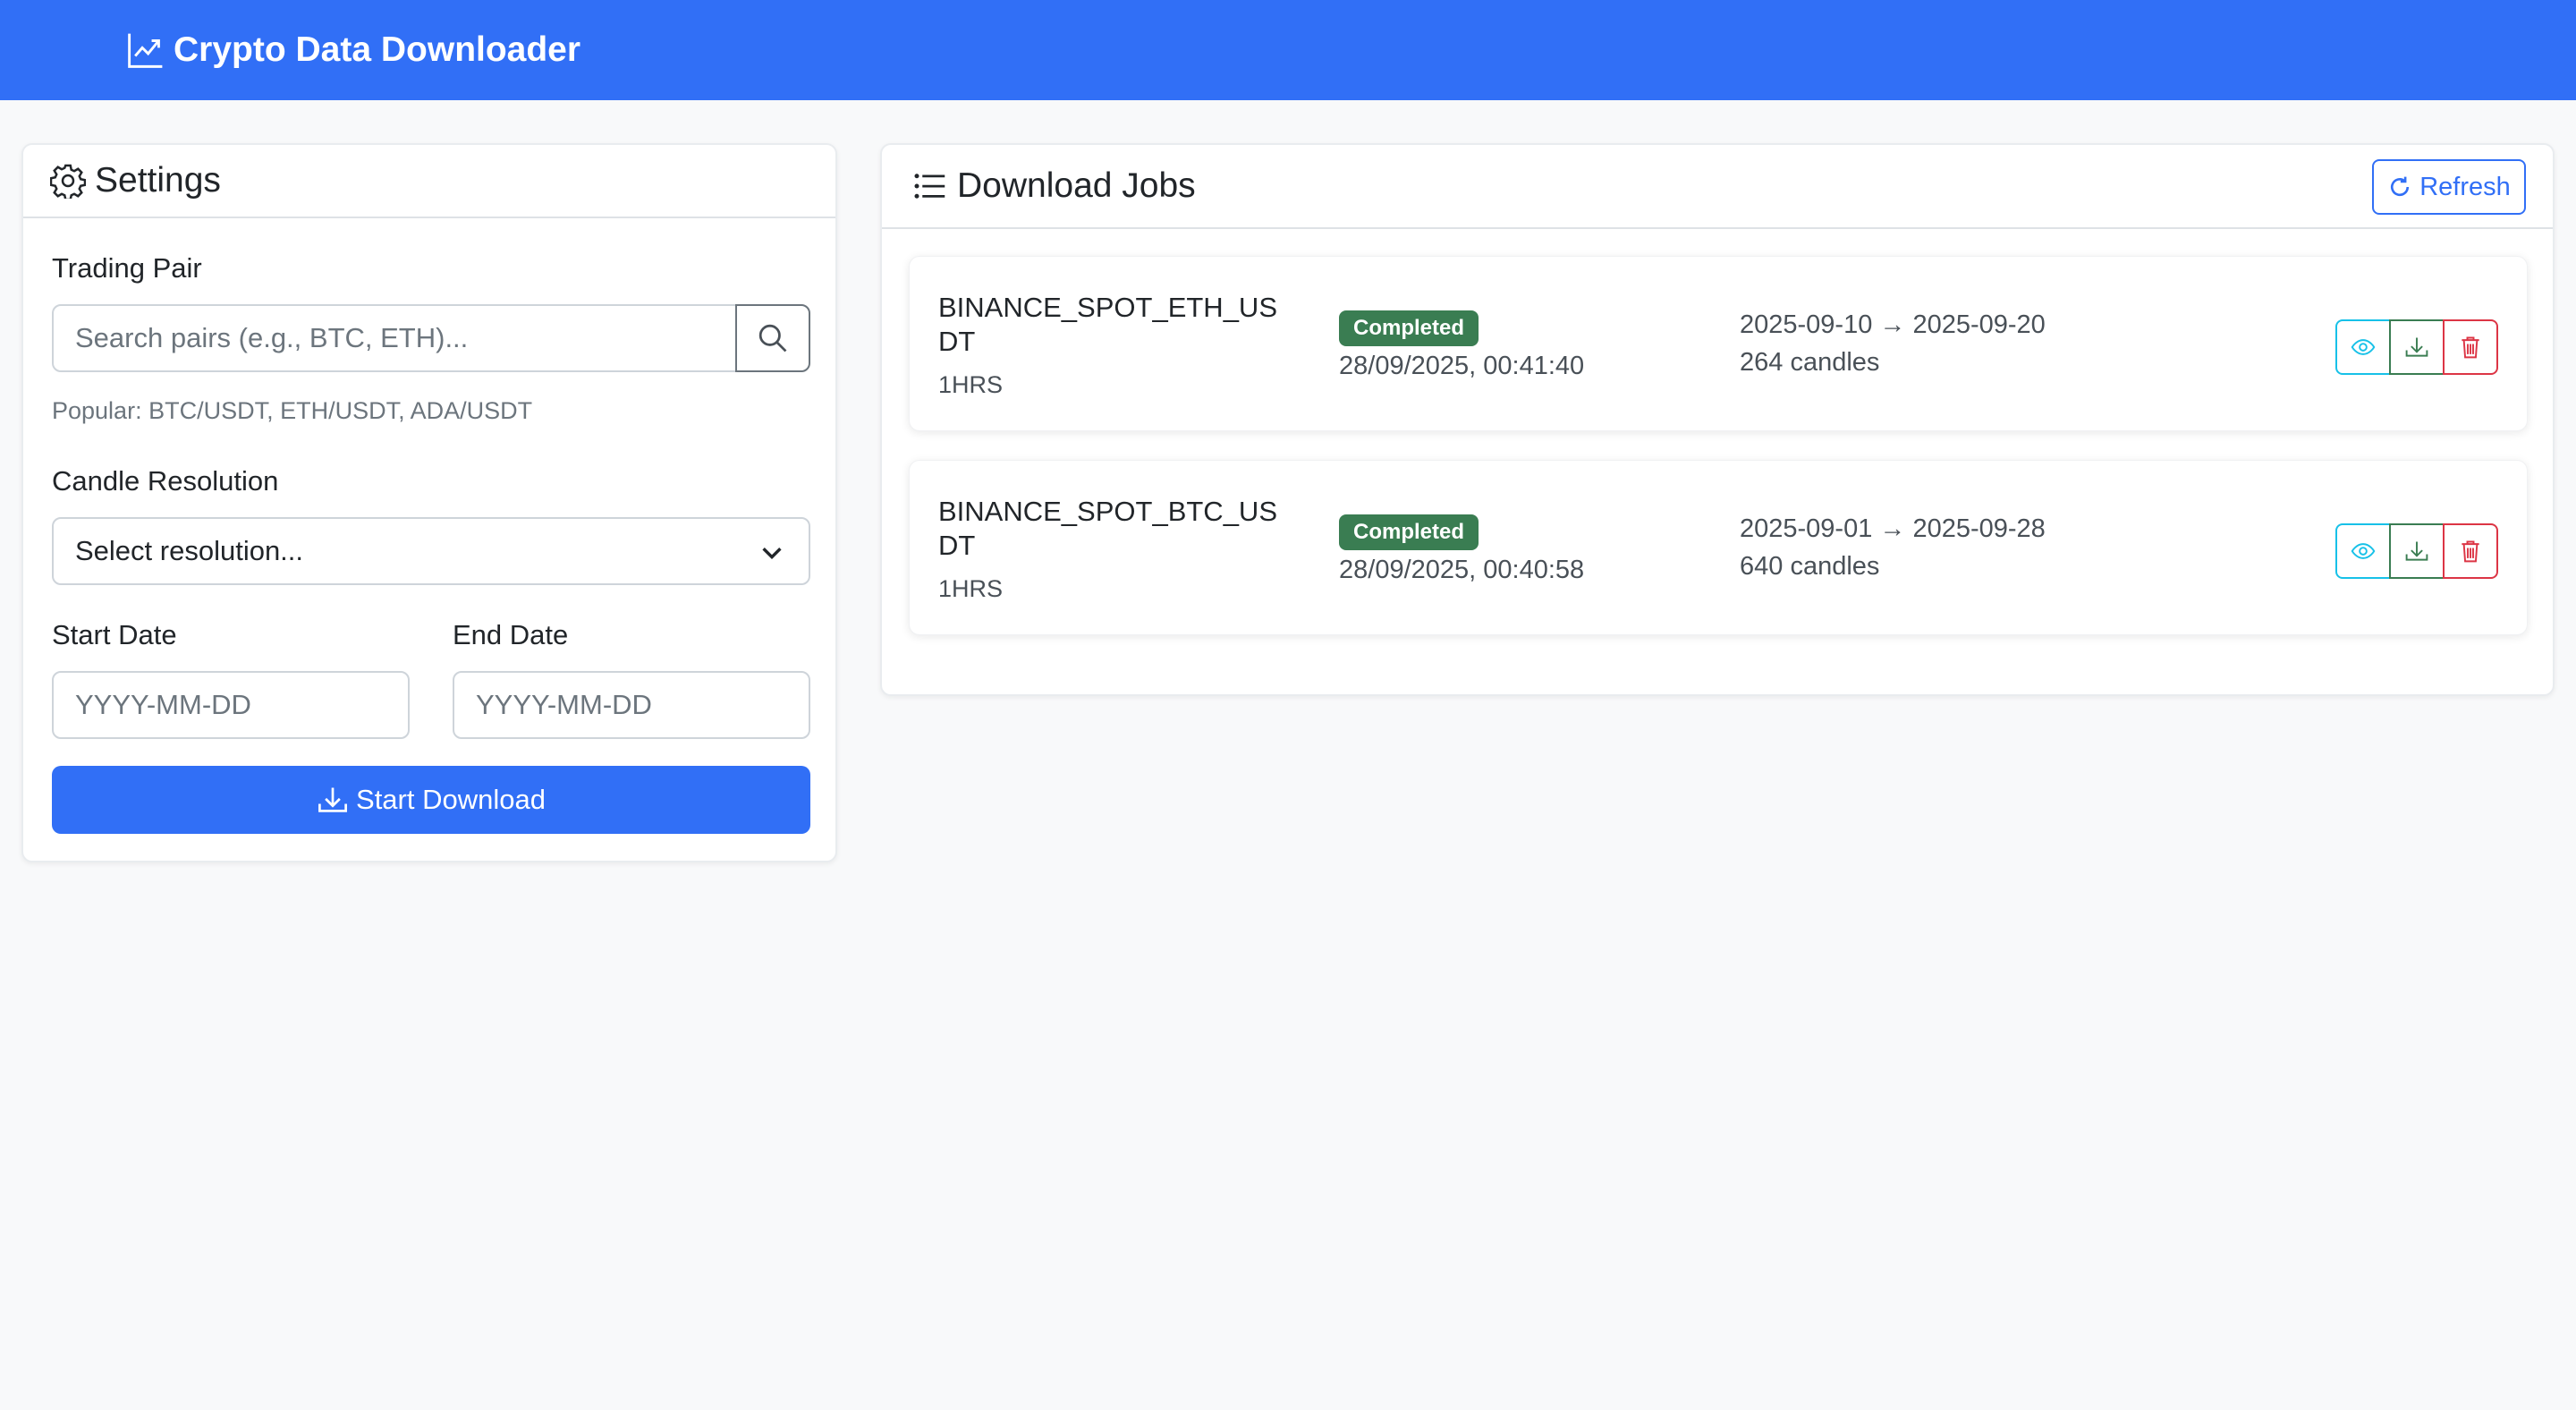 Image resolution: width=2576 pixels, height=1410 pixels. I want to click on job-candle-count: 640 candles, so click(1810, 567).